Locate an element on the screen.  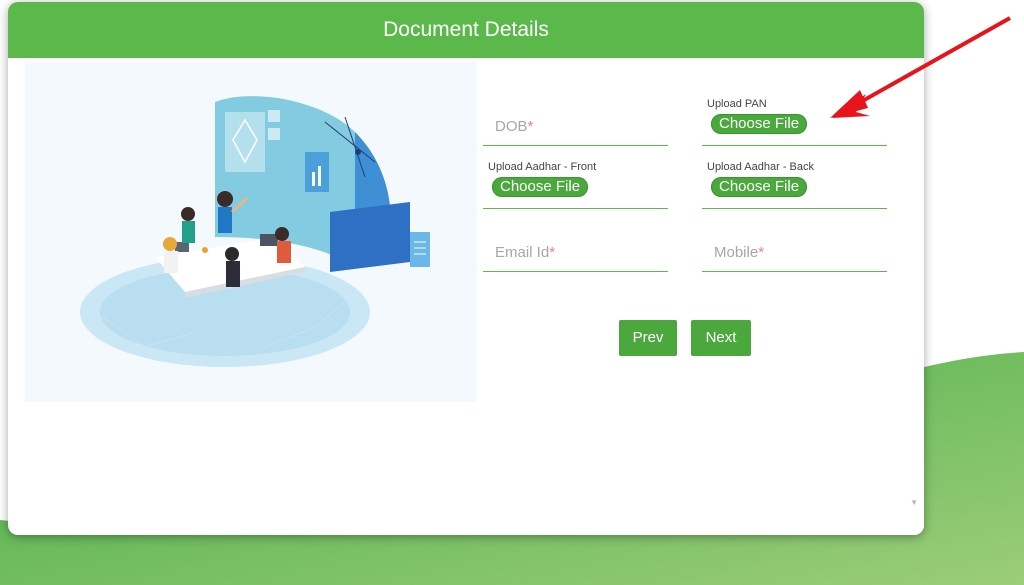
dob-placeholder: DOB* is located at coordinates (514, 126).